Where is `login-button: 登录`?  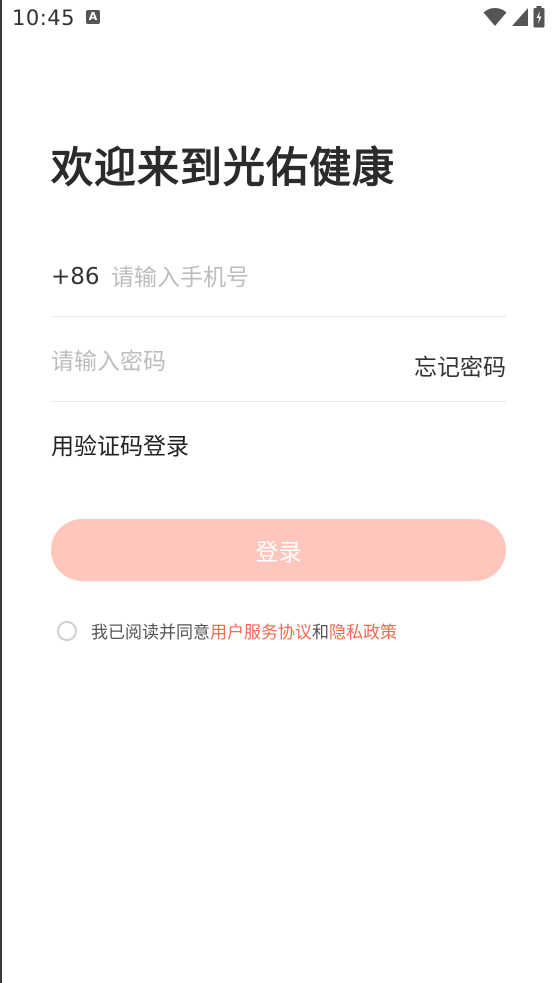 login-button: 登录 is located at coordinates (278, 550).